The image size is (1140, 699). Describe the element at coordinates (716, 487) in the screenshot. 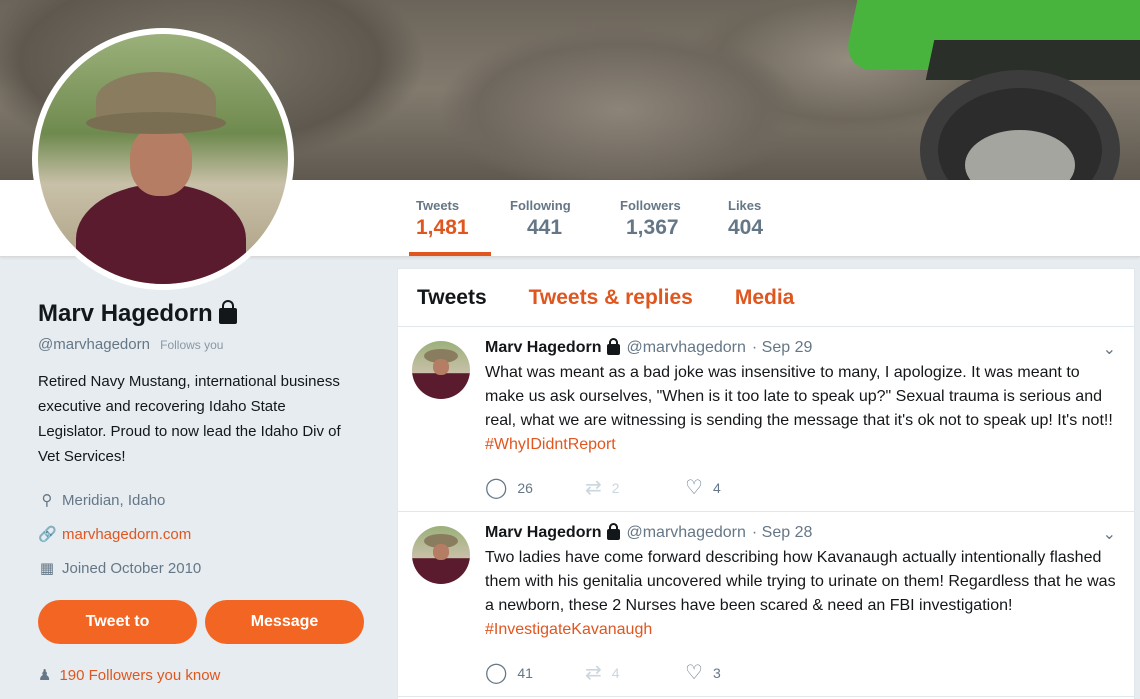

I see `like-count: 4` at that location.